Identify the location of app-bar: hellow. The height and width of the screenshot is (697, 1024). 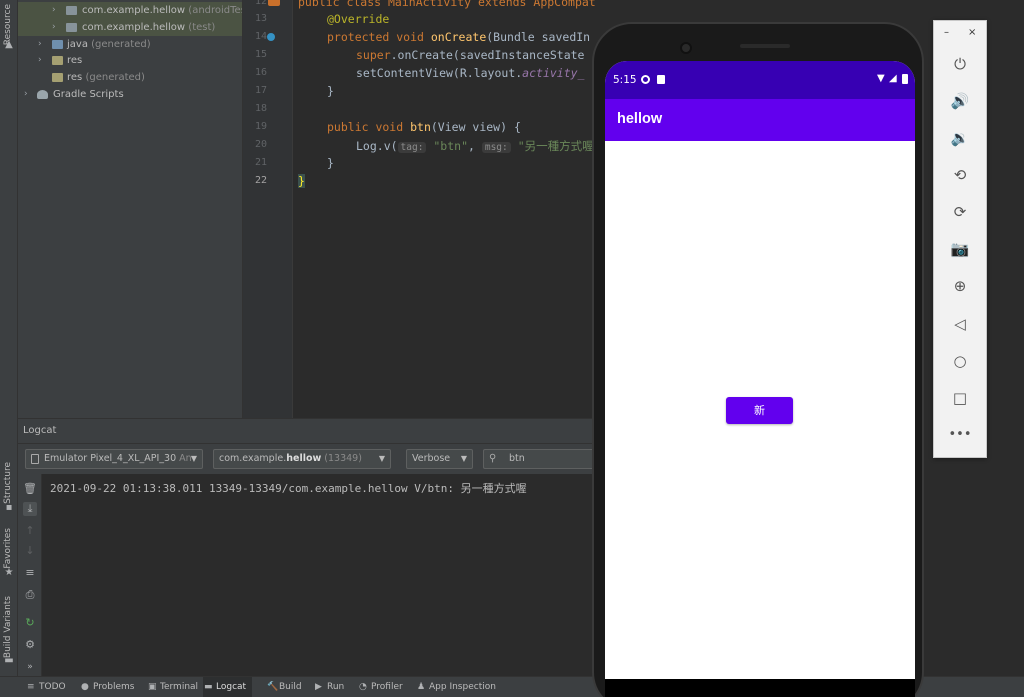
(760, 120).